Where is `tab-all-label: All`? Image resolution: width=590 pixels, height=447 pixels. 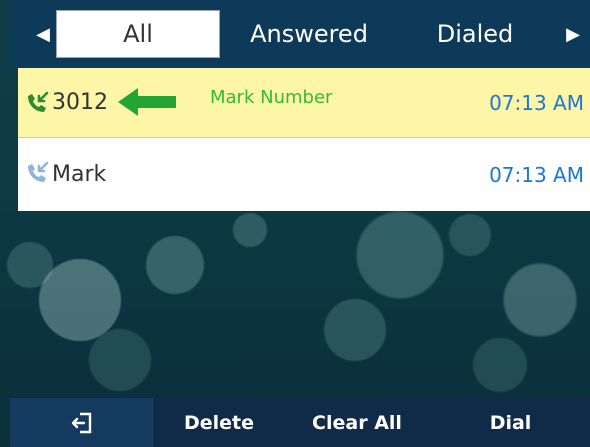 tab-all-label: All is located at coordinates (138, 34).